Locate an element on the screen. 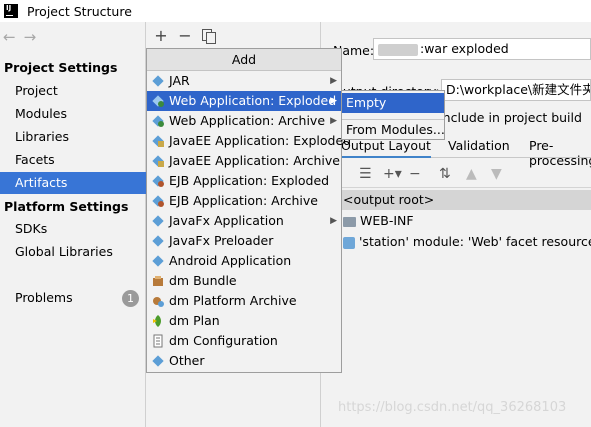 The width and height of the screenshot is (591, 427). menu-item-other: Other is located at coordinates (244, 361).